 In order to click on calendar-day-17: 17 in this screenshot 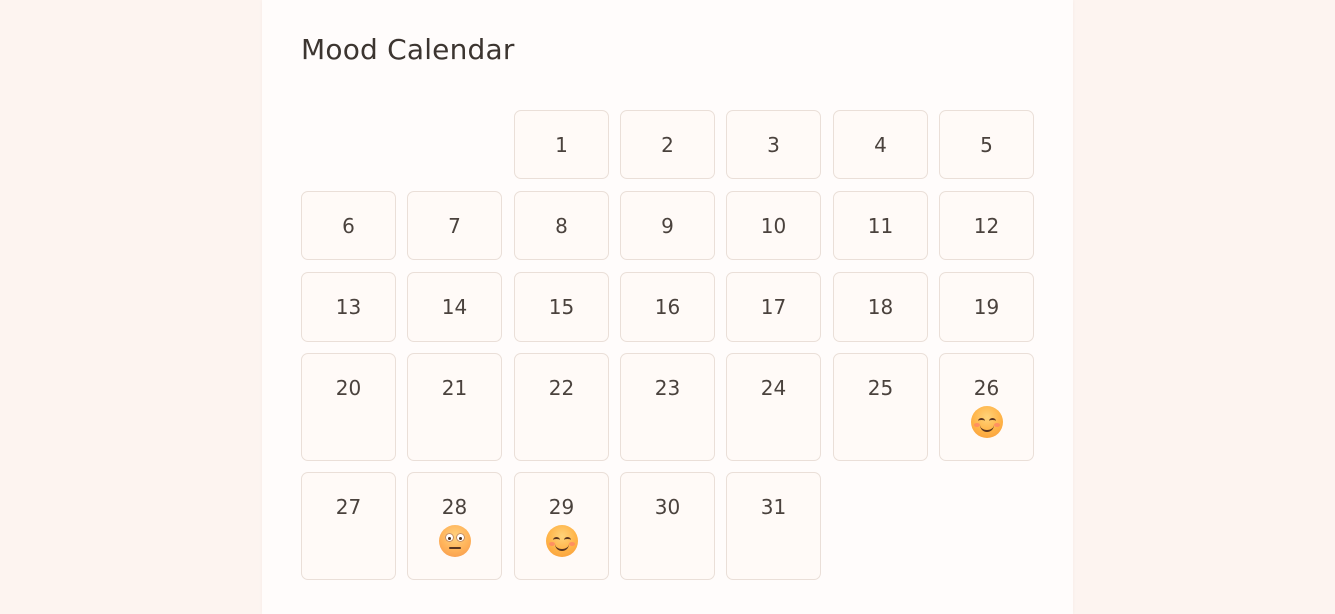, I will do `click(773, 307)`.